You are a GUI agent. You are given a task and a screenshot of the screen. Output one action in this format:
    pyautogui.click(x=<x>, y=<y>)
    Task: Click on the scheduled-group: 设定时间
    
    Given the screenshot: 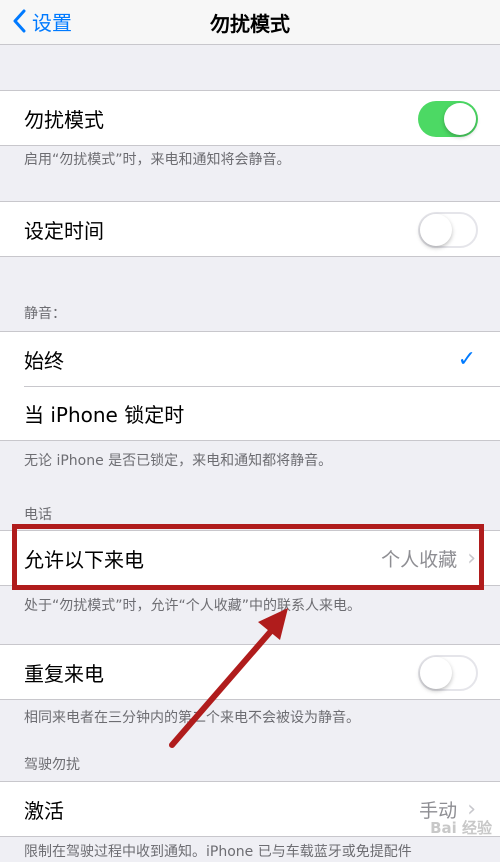 What is the action you would take?
    pyautogui.click(x=250, y=229)
    